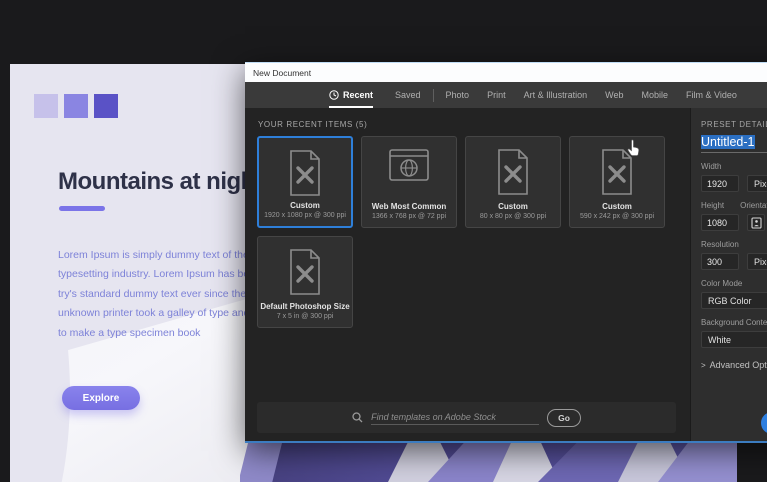 This screenshot has width=767, height=482. What do you see at coordinates (313, 124) in the screenshot?
I see `recent-items-header: YOUR RECENT ITEMS (5)` at bounding box center [313, 124].